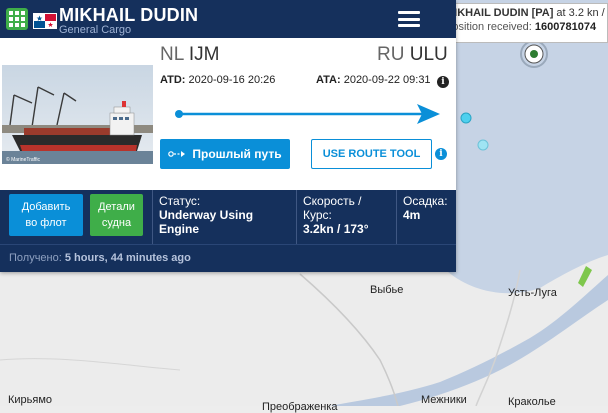 The width and height of the screenshot is (608, 413). I want to click on ata-info-icon: i, so click(443, 82).